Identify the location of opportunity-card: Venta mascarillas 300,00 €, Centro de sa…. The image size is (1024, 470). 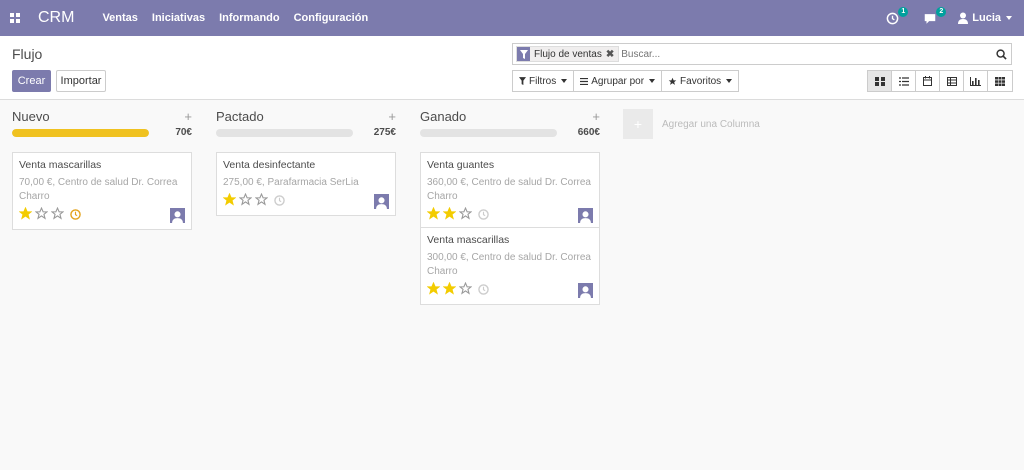
(510, 266).